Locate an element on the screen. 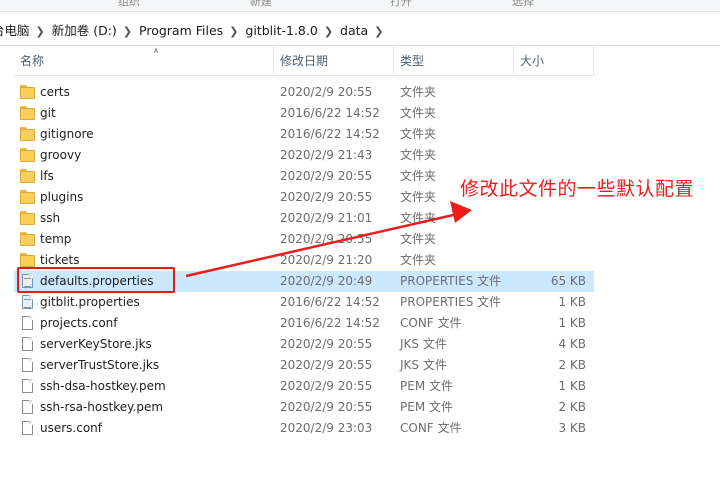  annotation-arrow is located at coordinates (328, 239).